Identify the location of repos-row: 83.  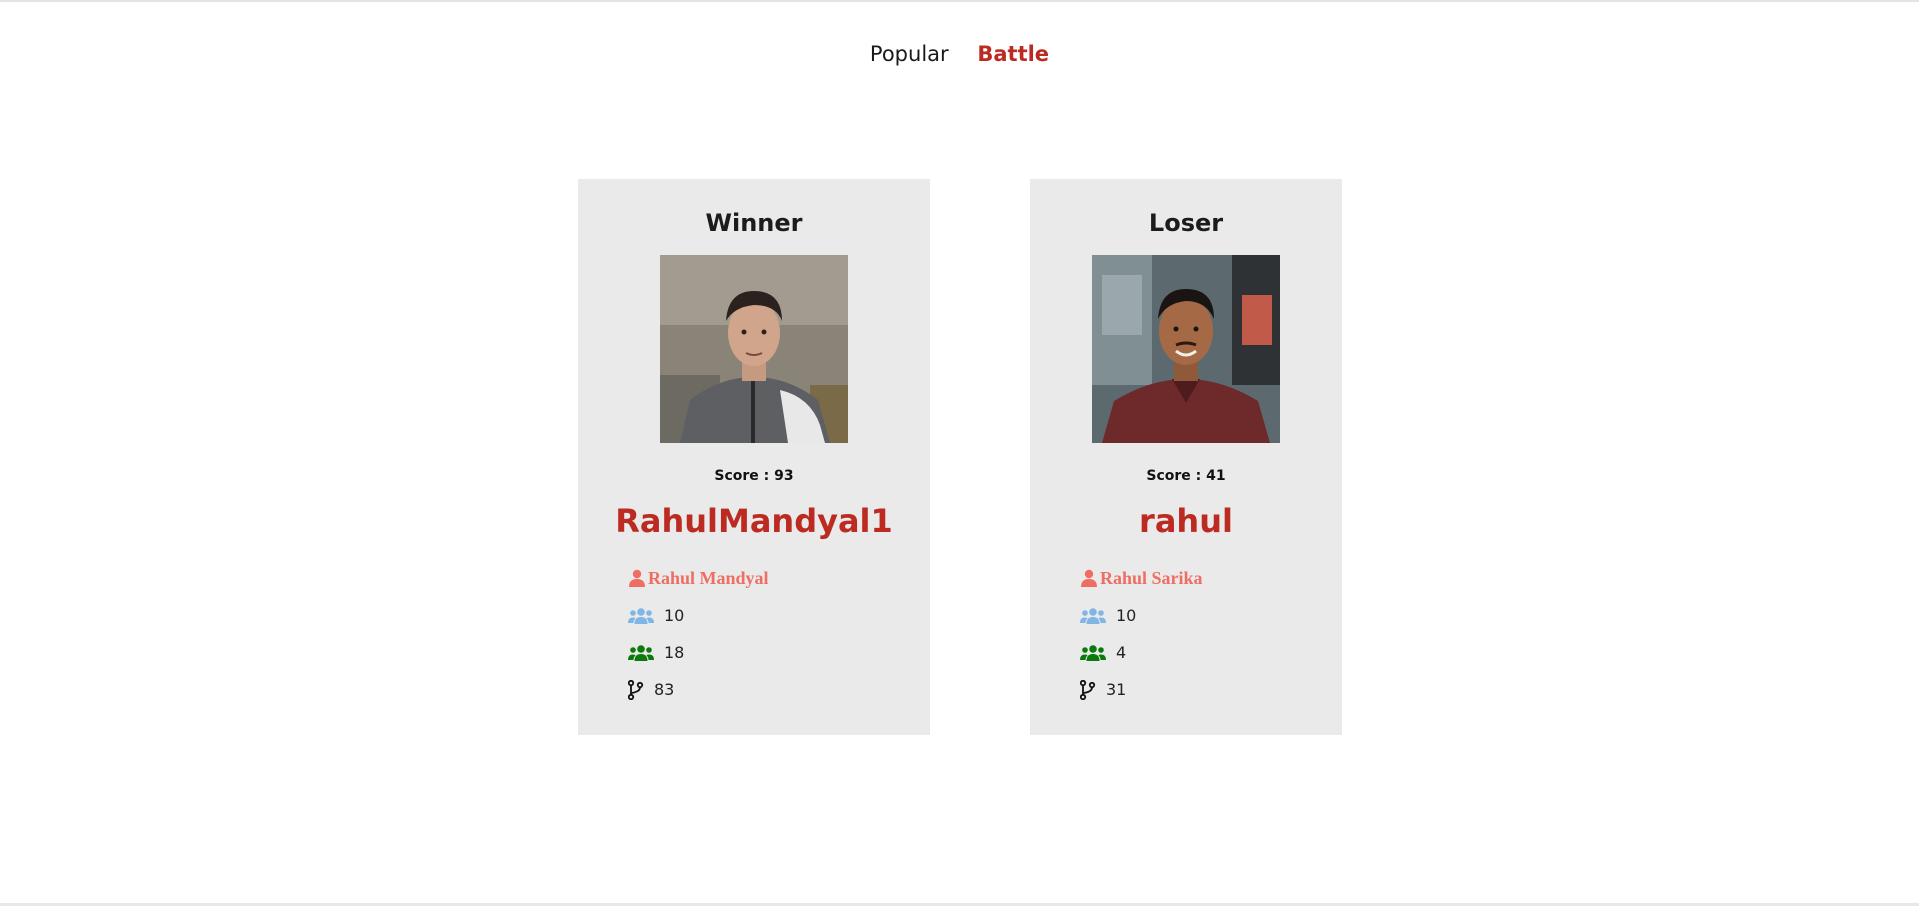
(698, 689).